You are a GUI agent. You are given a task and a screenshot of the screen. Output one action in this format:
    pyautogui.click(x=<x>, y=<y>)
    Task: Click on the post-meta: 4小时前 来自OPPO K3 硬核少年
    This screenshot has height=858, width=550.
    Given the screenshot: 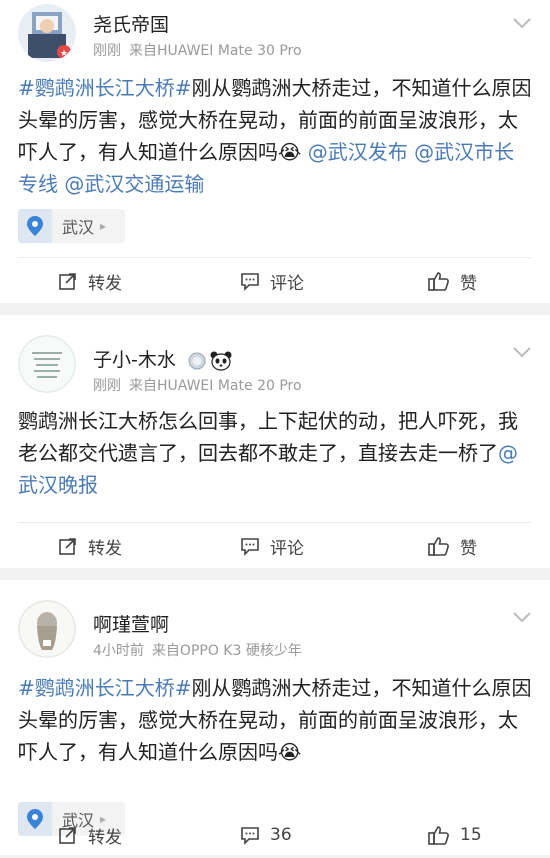 What is the action you would take?
    pyautogui.click(x=197, y=650)
    